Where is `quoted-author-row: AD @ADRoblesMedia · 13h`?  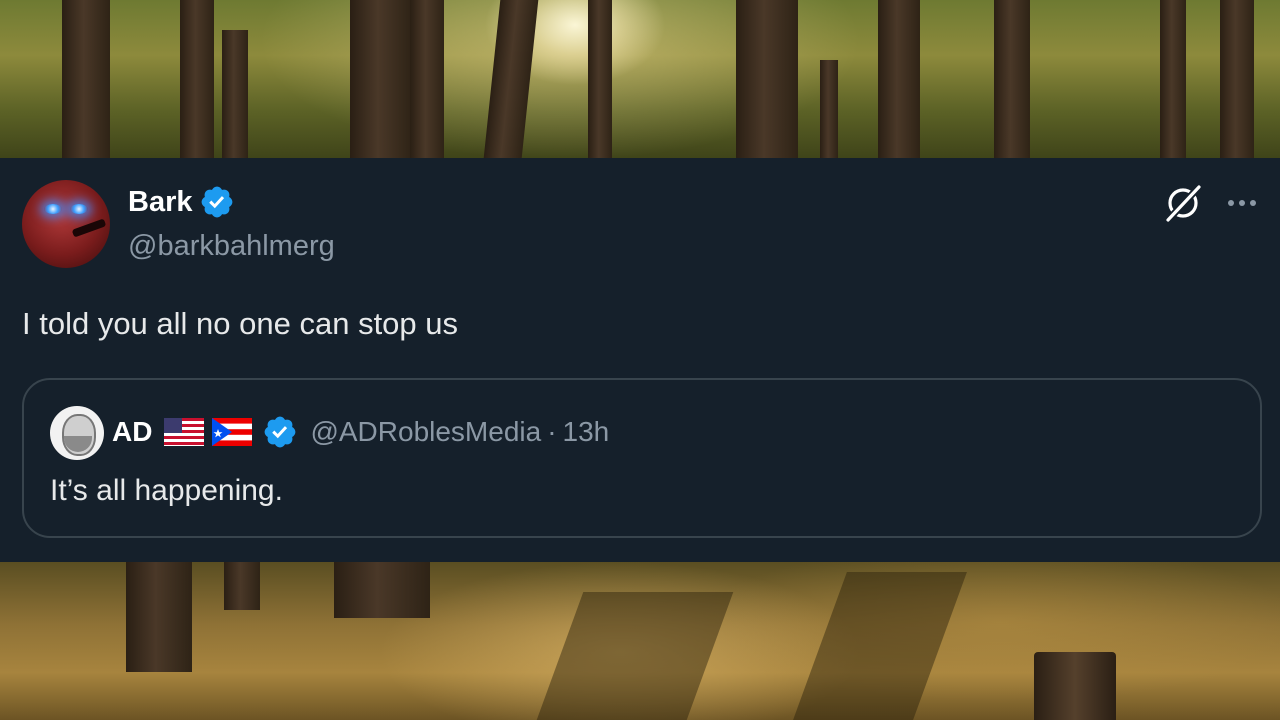 quoted-author-row: AD @ADRoblesMedia · 13h is located at coordinates (360, 432).